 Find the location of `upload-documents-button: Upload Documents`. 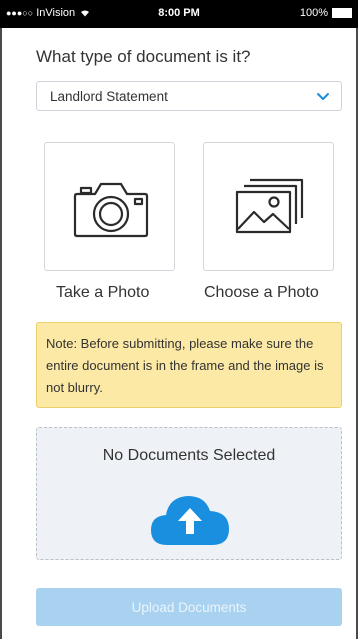

upload-documents-button: Upload Documents is located at coordinates (189, 607).